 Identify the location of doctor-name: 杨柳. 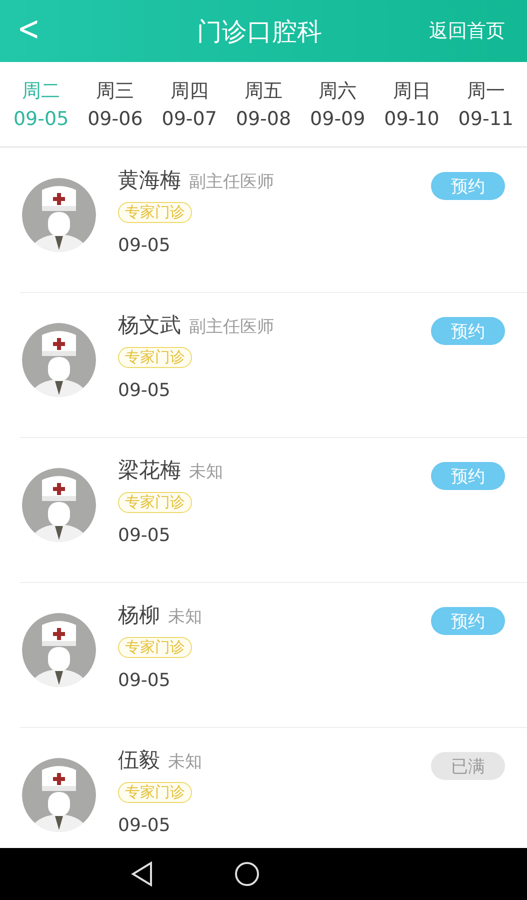
(139, 615).